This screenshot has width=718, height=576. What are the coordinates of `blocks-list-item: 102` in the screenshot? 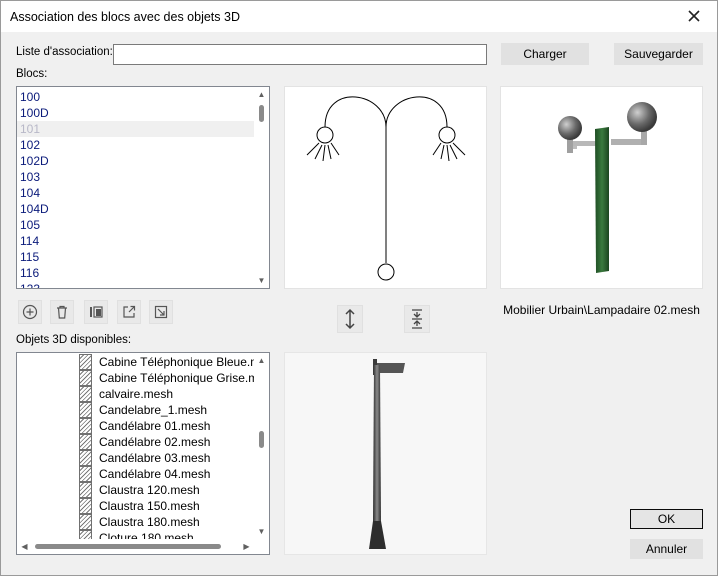 It's located at (136, 145).